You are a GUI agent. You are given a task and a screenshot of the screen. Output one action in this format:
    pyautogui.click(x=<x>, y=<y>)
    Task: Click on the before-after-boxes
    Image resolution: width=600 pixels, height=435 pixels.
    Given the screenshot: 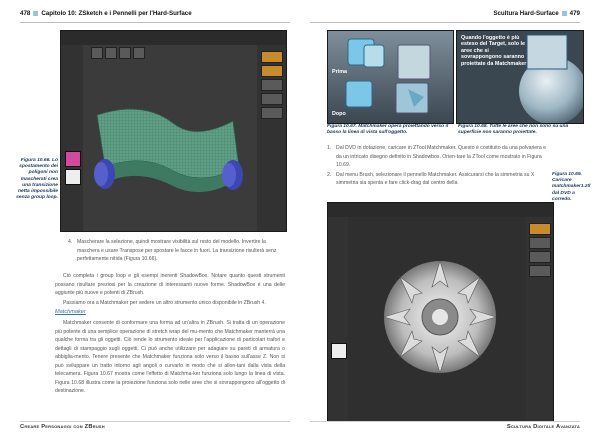 What is the action you would take?
    pyautogui.click(x=390, y=77)
    